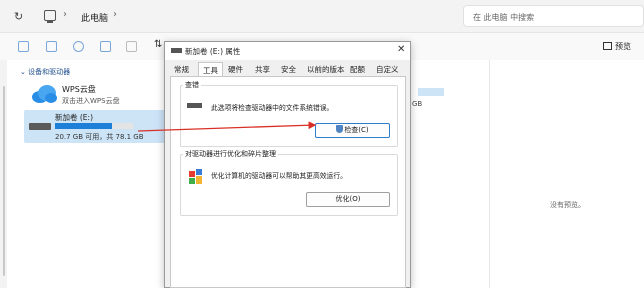 This screenshot has height=288, width=644. I want to click on drive-usage-bar, so click(94, 126).